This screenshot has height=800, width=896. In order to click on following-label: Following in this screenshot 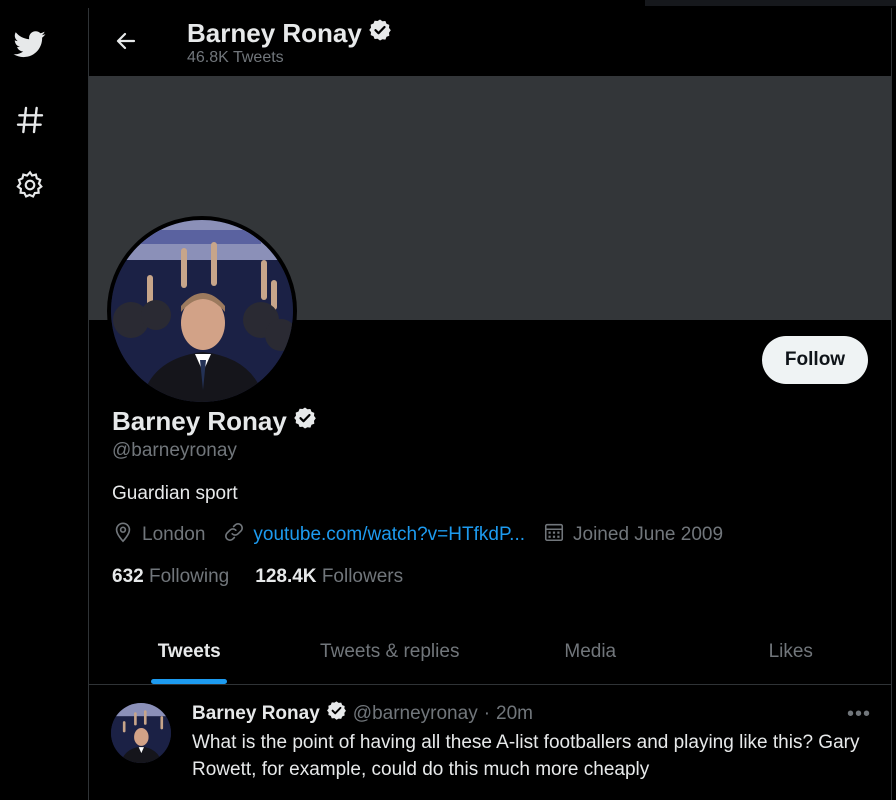, I will do `click(189, 576)`.